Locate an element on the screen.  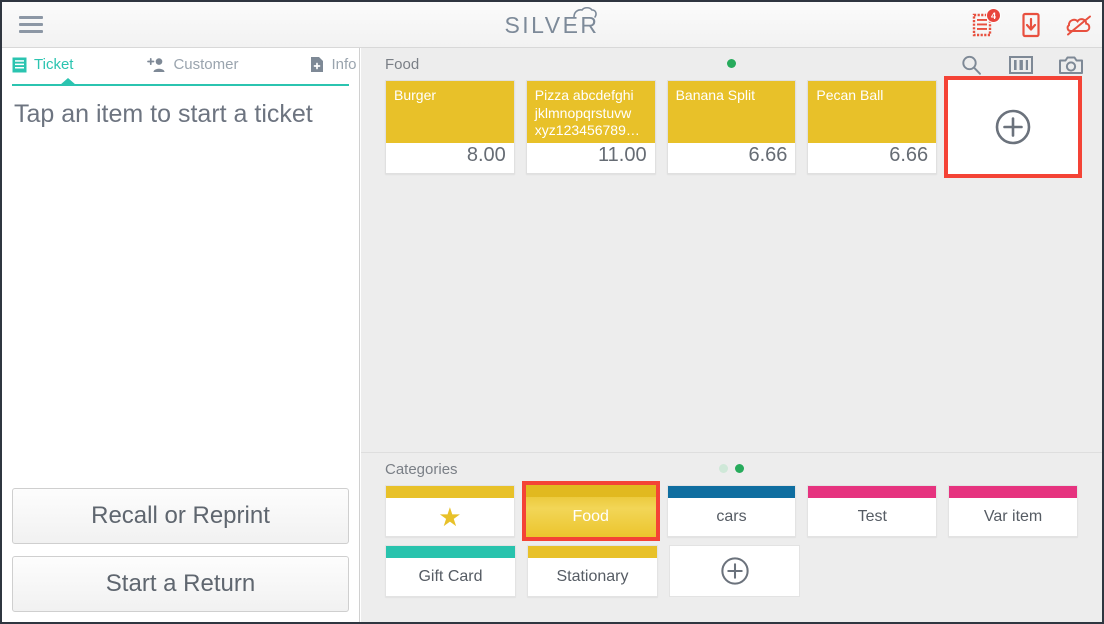
item-tile: Pecan Ball 6.66 is located at coordinates (872, 127).